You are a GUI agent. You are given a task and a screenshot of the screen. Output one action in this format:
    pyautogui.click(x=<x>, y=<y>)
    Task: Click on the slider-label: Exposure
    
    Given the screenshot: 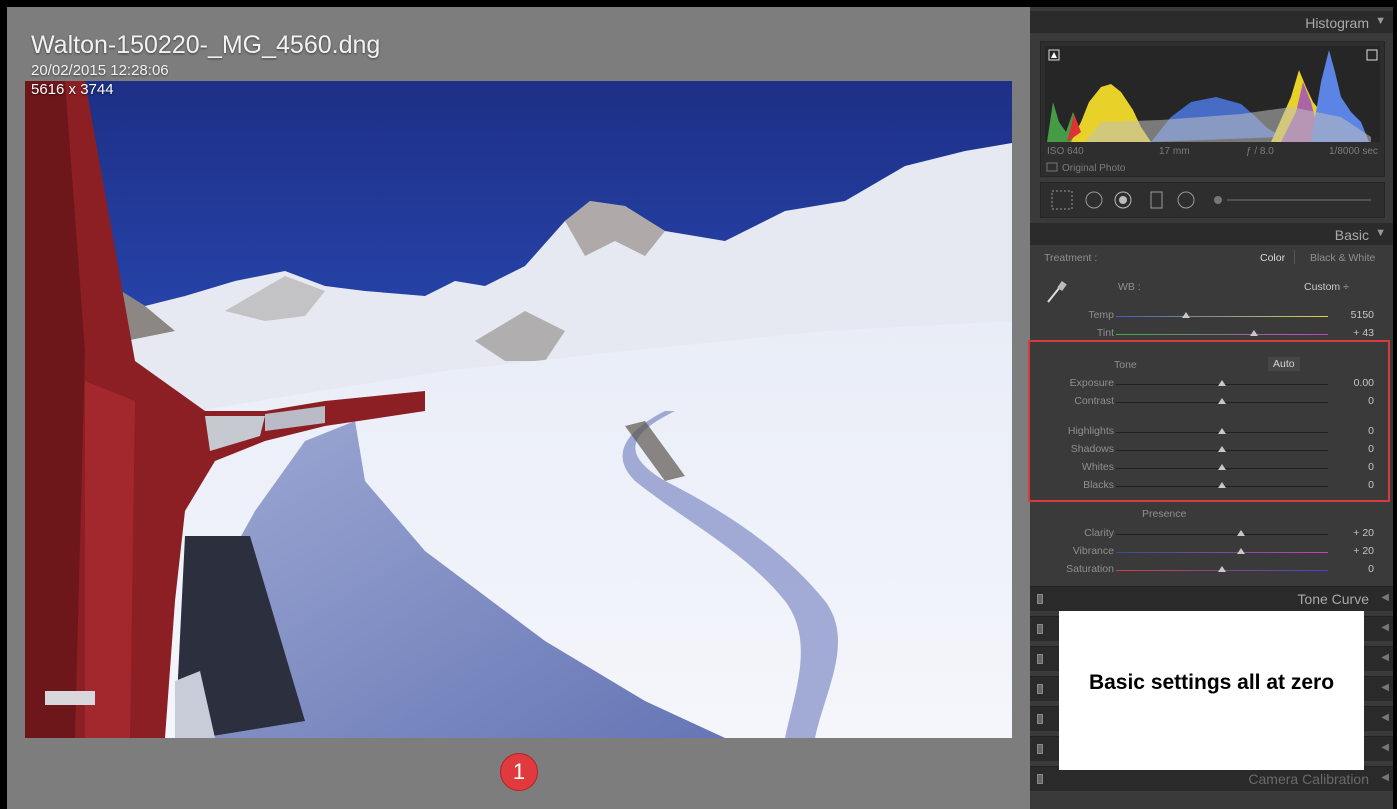 What is the action you would take?
    pyautogui.click(x=1091, y=383)
    